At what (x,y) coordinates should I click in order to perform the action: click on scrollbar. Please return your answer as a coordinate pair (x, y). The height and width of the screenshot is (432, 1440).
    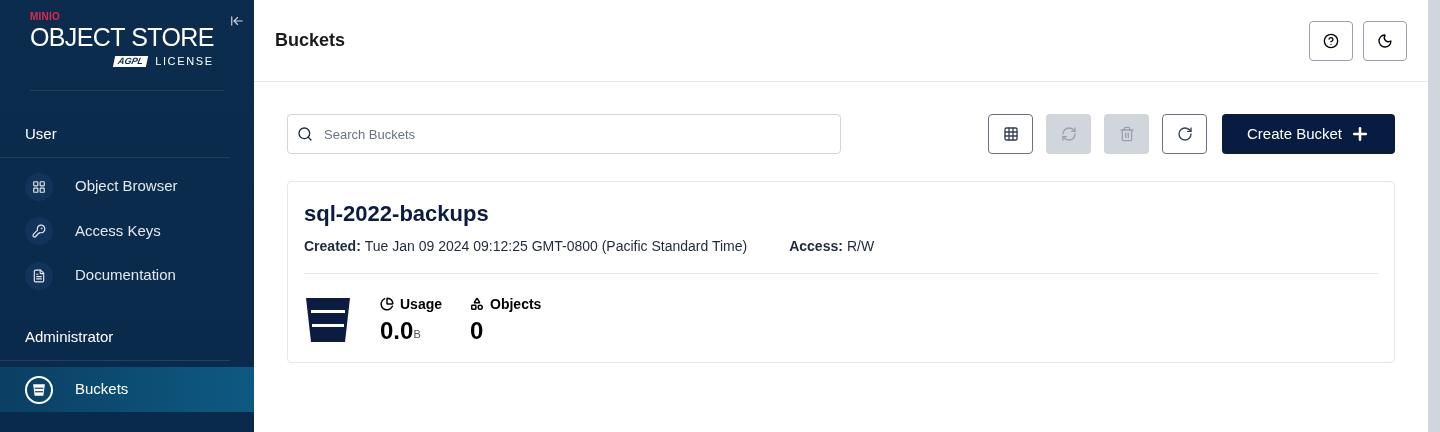
    Looking at the image, I should click on (1434, 216).